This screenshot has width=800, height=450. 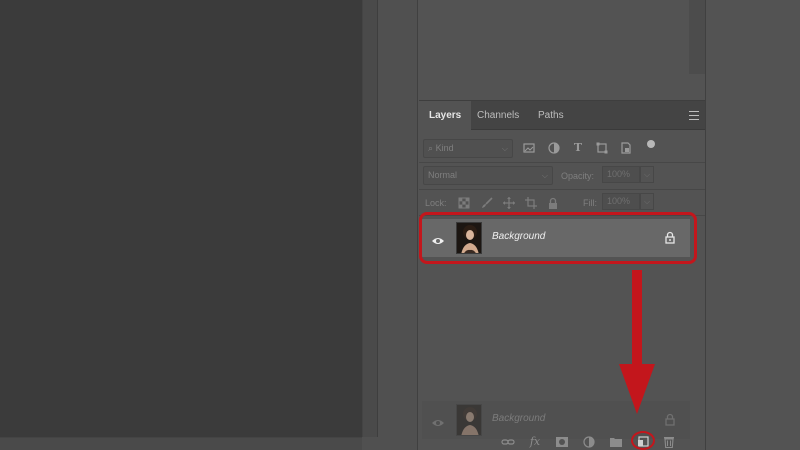 What do you see at coordinates (436, 203) in the screenshot?
I see `lock-label: Lock:` at bounding box center [436, 203].